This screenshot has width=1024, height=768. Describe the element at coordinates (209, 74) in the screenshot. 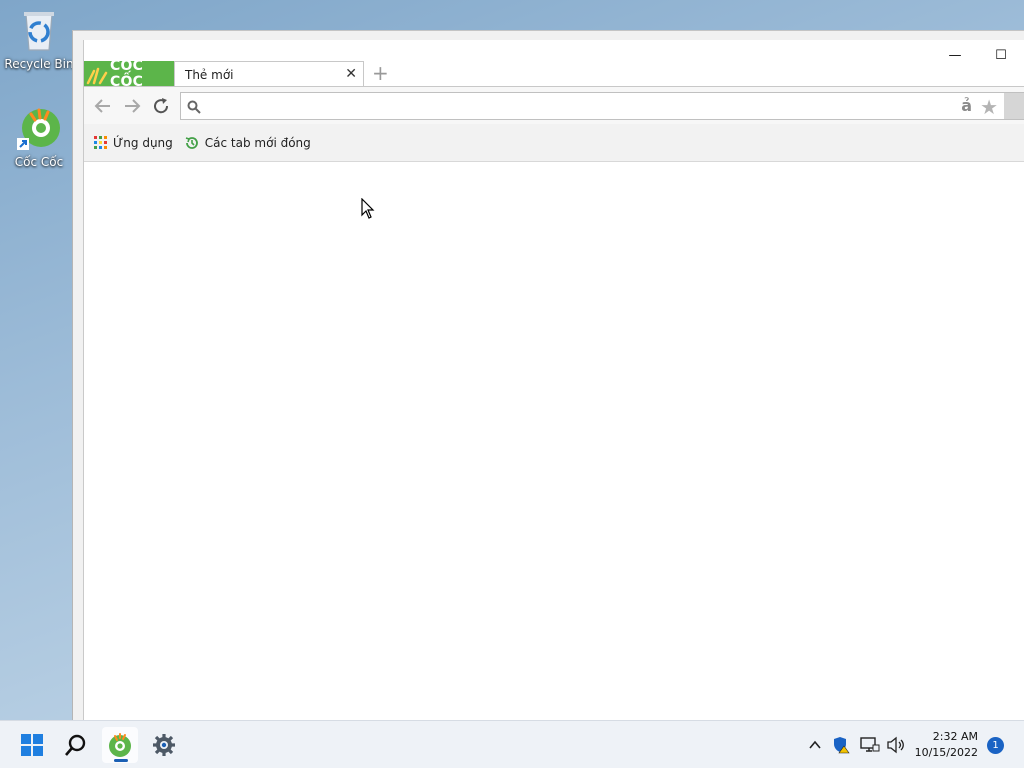

I see `tab-title: Thẻ mới` at that location.